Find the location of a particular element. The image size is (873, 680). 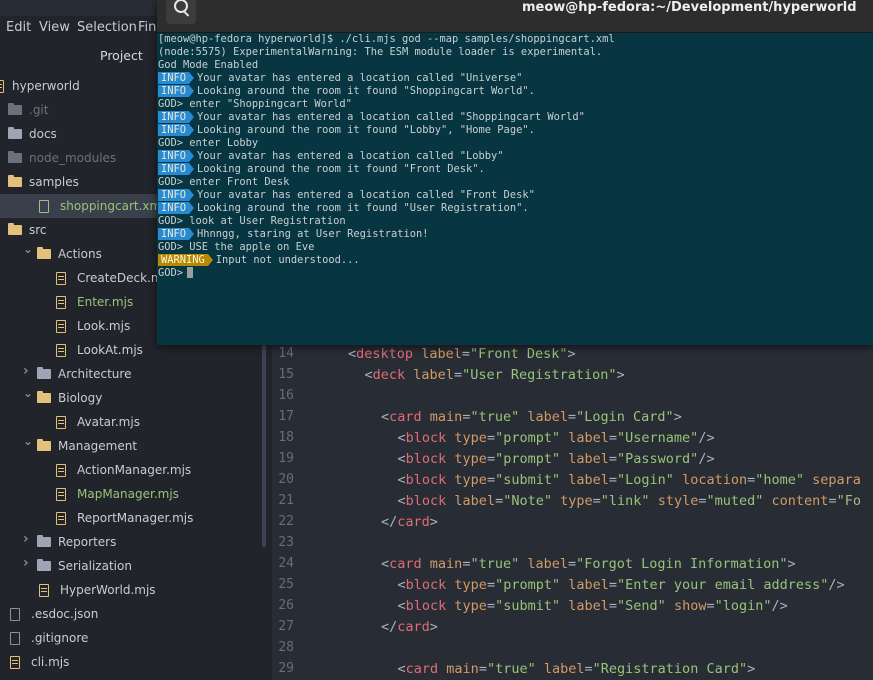

line-number: 14 is located at coordinates (286, 353).